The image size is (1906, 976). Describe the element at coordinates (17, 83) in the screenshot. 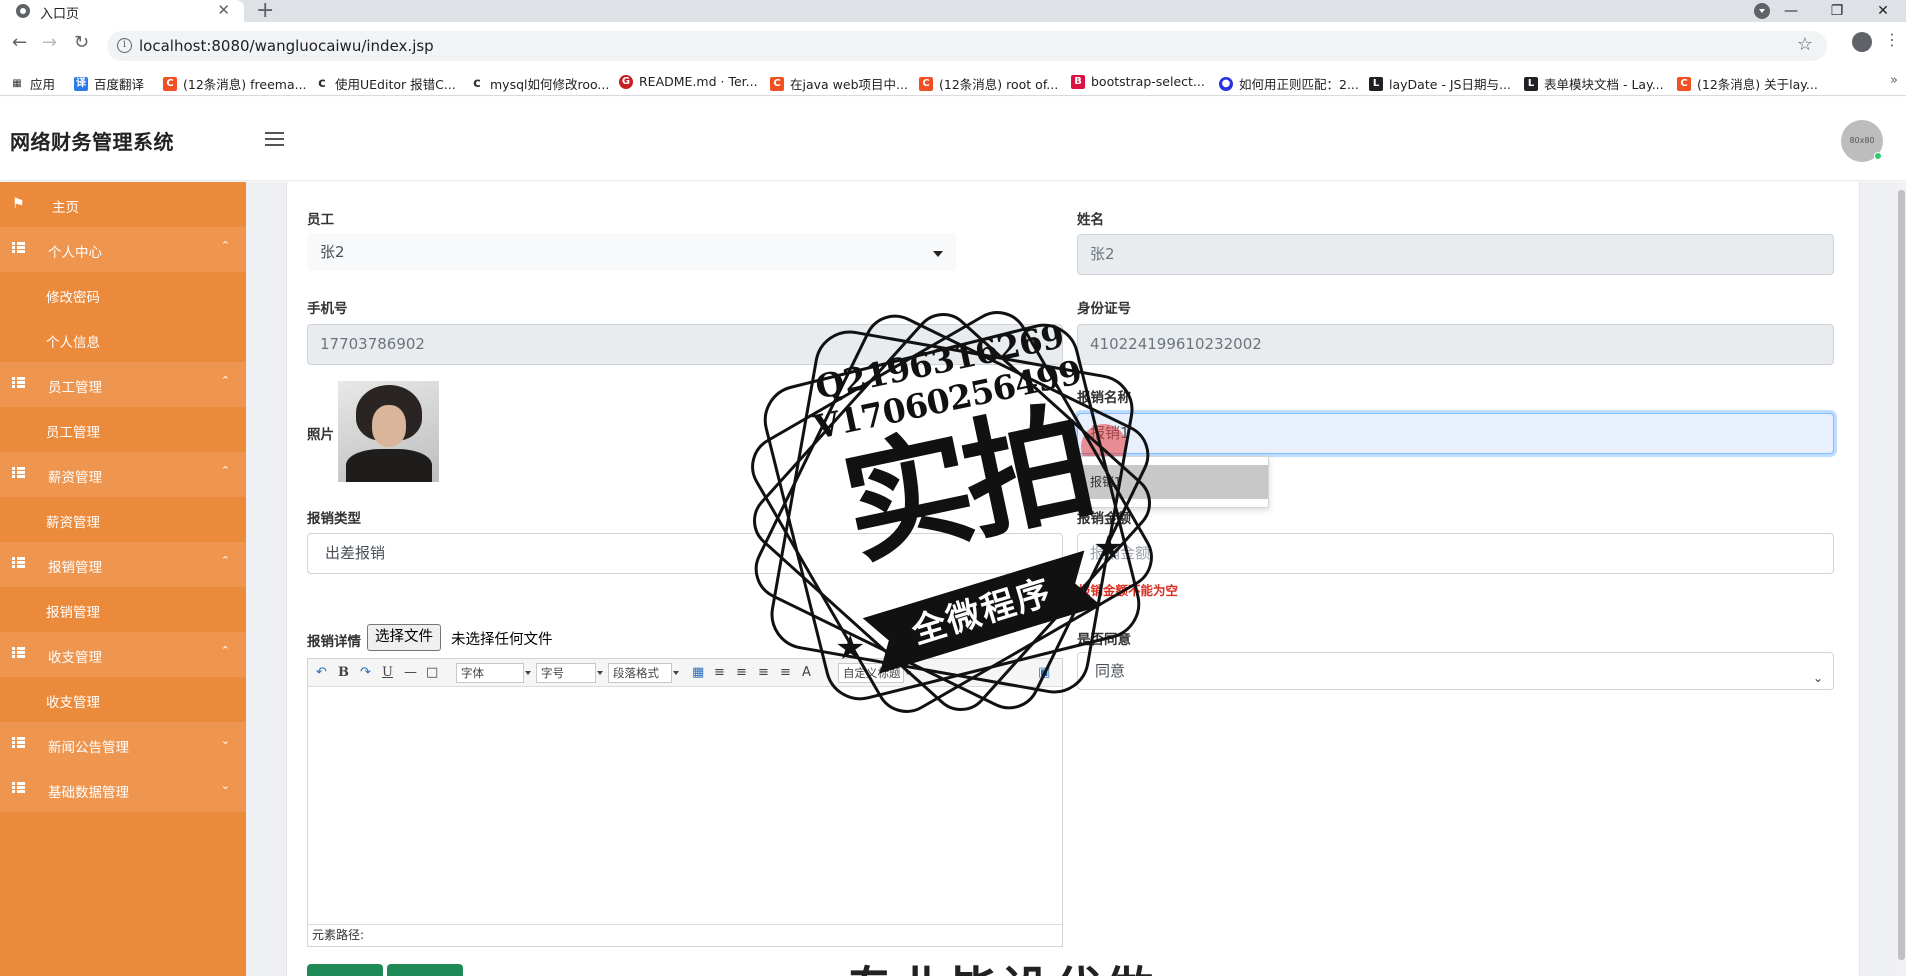

I see `apps-grid-icon: ▦` at that location.